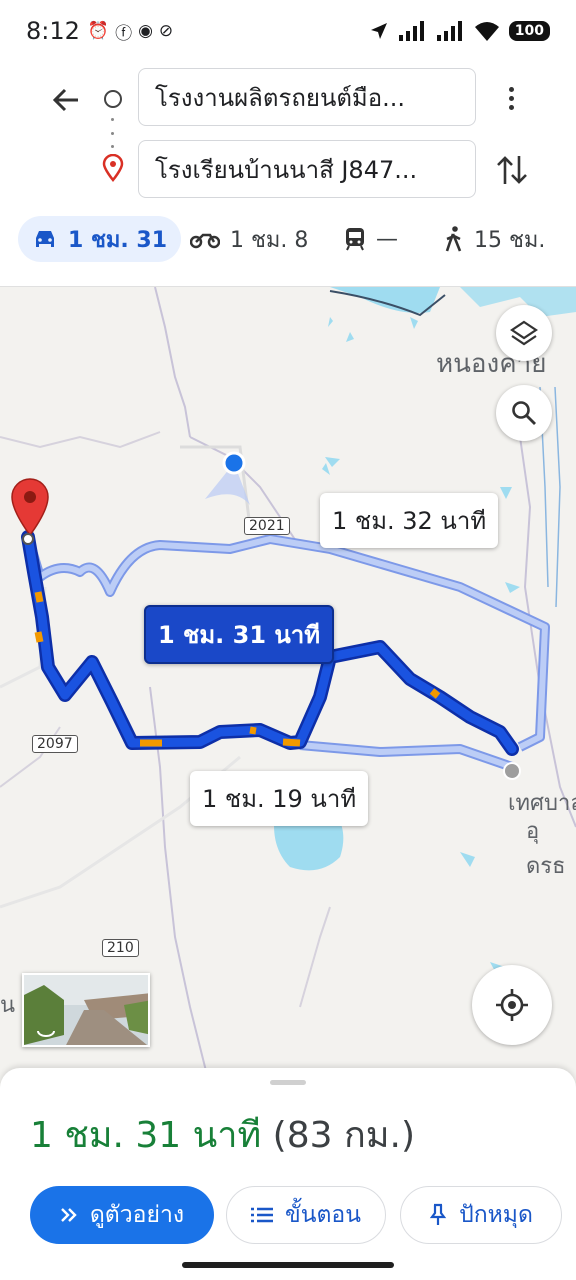 The height and width of the screenshot is (1280, 576). I want to click on more-options-button, so click(511, 98).